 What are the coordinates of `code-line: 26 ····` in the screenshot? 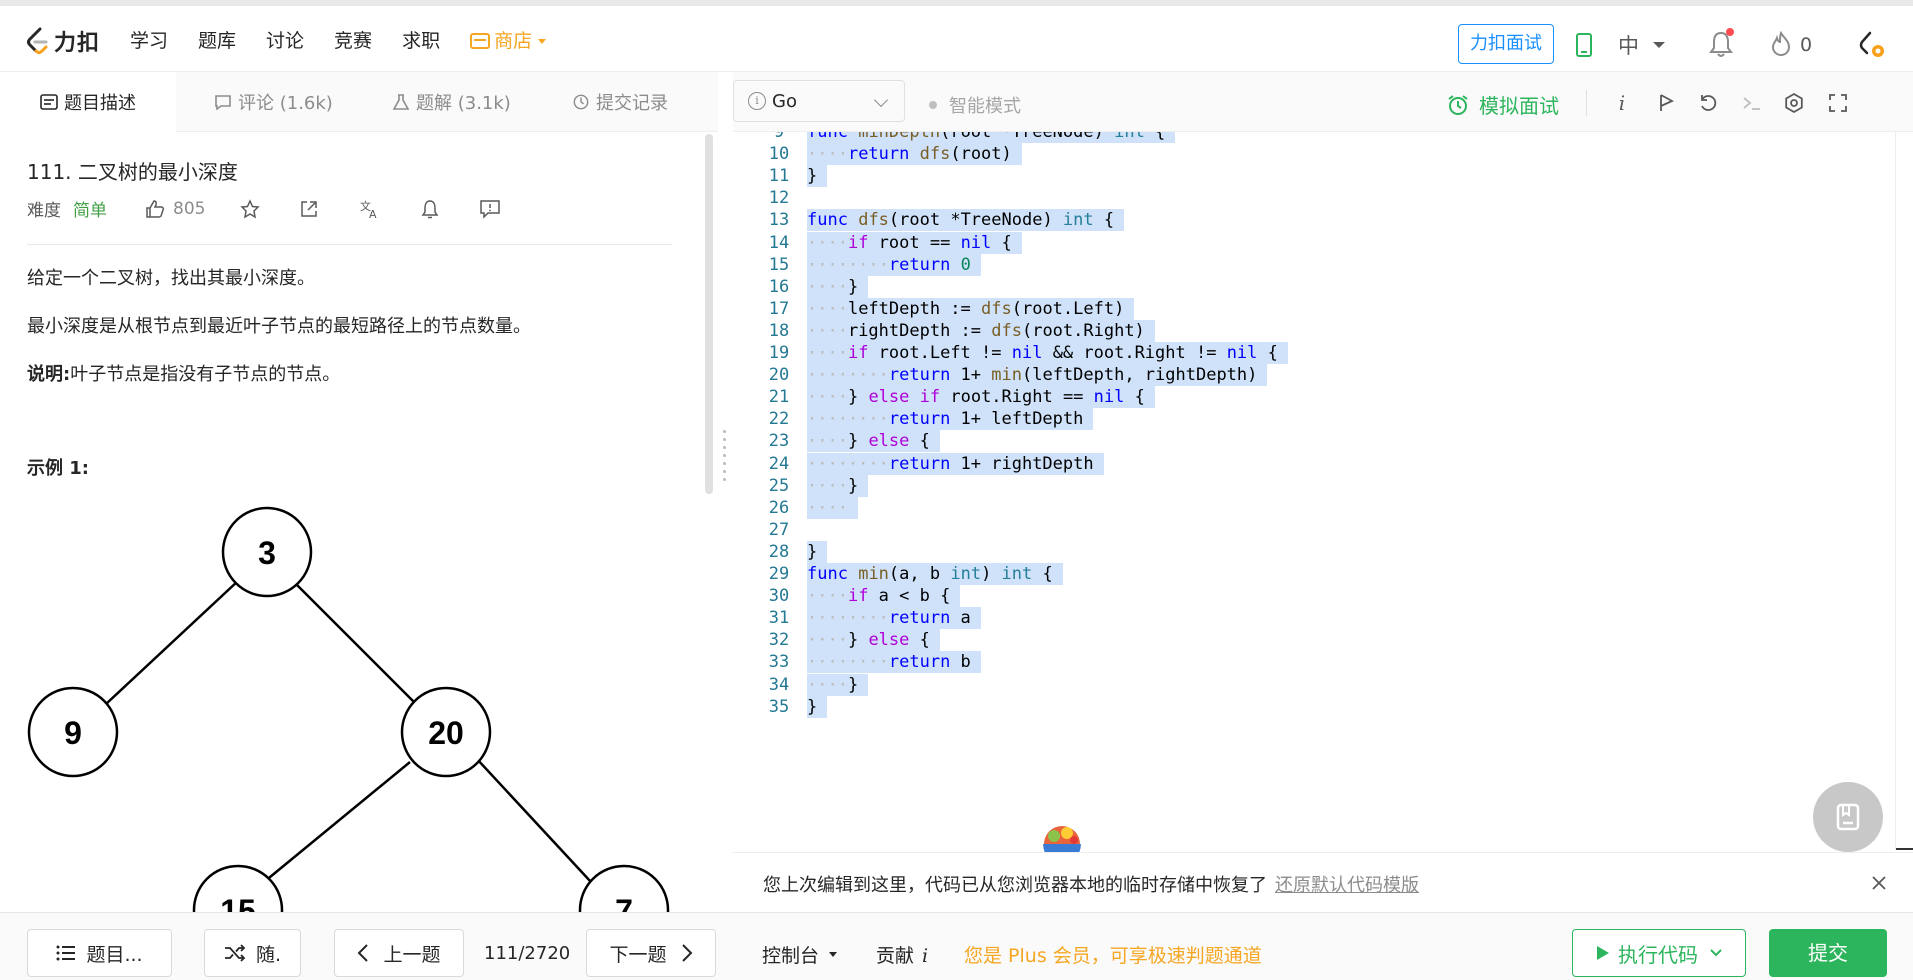 It's located at (1313, 507).